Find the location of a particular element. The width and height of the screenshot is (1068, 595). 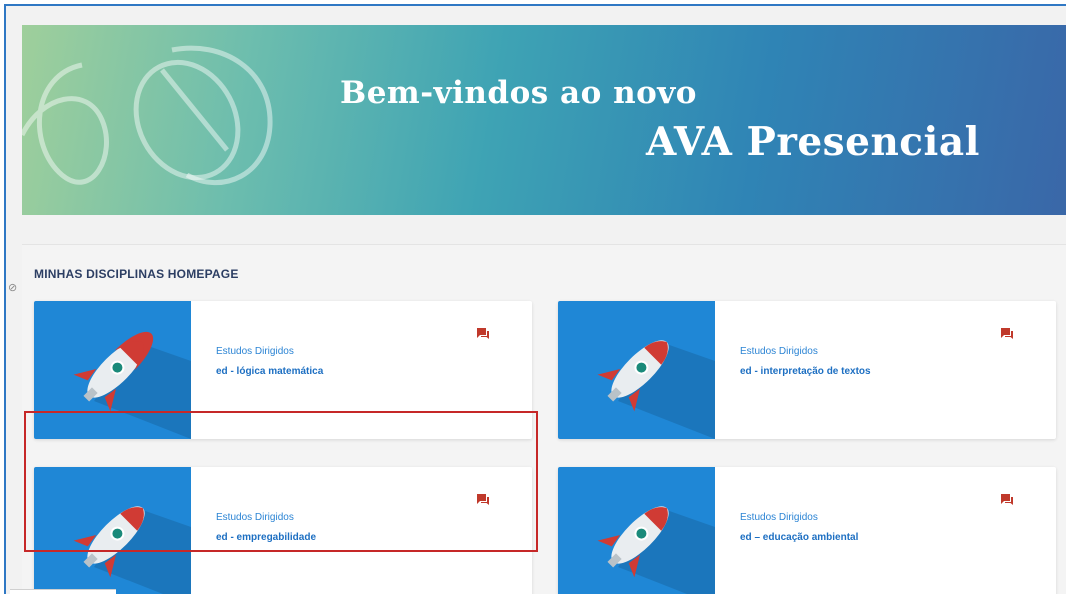

edit-icon: ⊘ is located at coordinates (12, 287).